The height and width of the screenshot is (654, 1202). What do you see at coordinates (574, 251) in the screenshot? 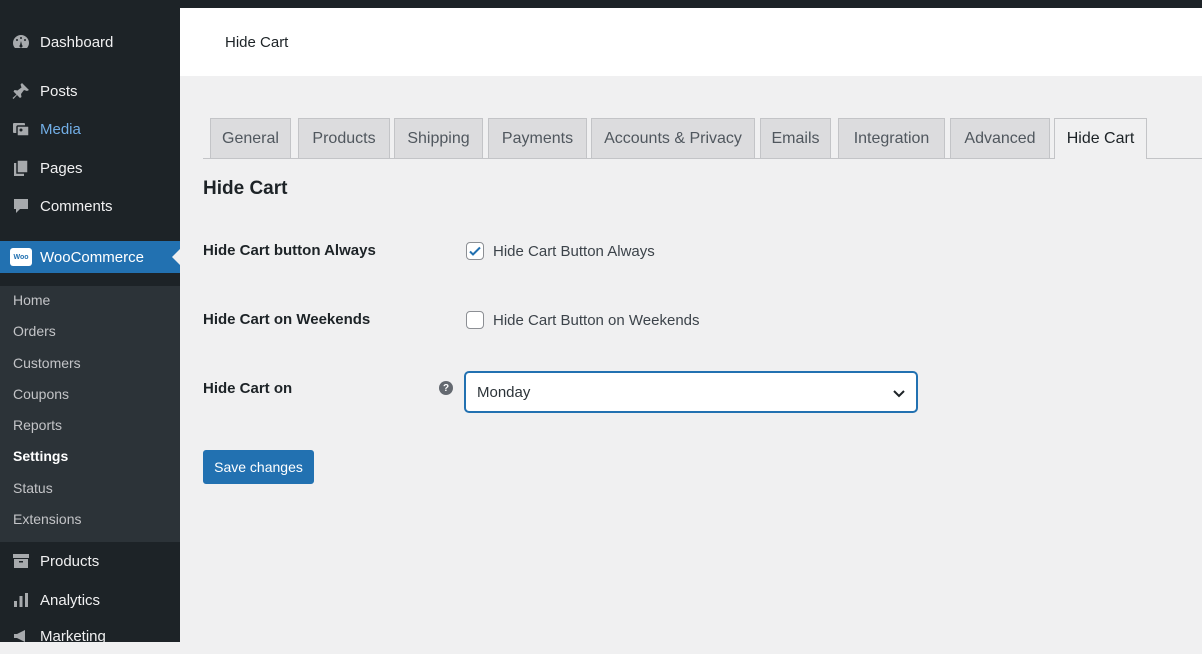
I see `hide-cart-always-checkbox-label: Hide Cart Button Always` at bounding box center [574, 251].